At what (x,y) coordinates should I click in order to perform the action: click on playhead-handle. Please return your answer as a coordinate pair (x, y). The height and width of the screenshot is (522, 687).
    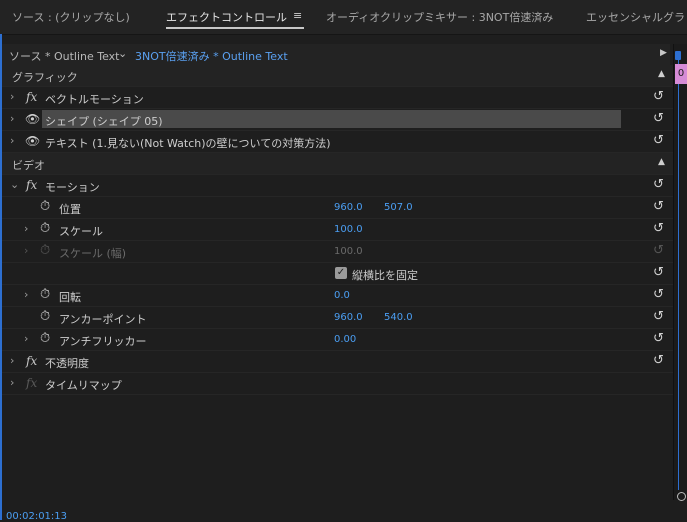
    Looking at the image, I should click on (678, 55).